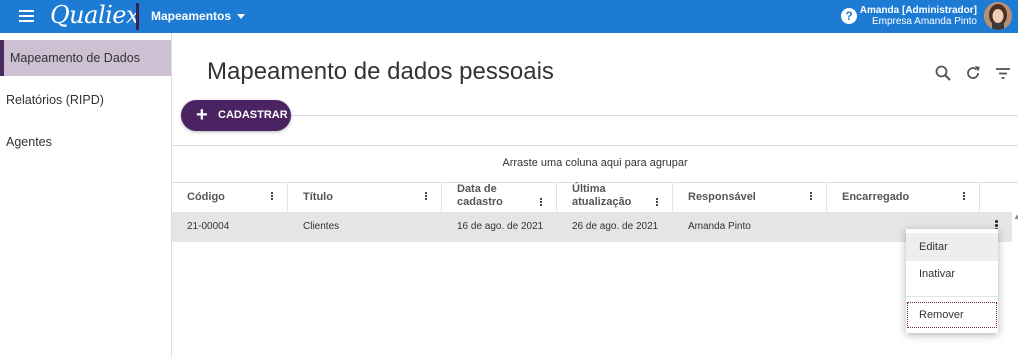  I want to click on menu-item-remover: Remover, so click(952, 315).